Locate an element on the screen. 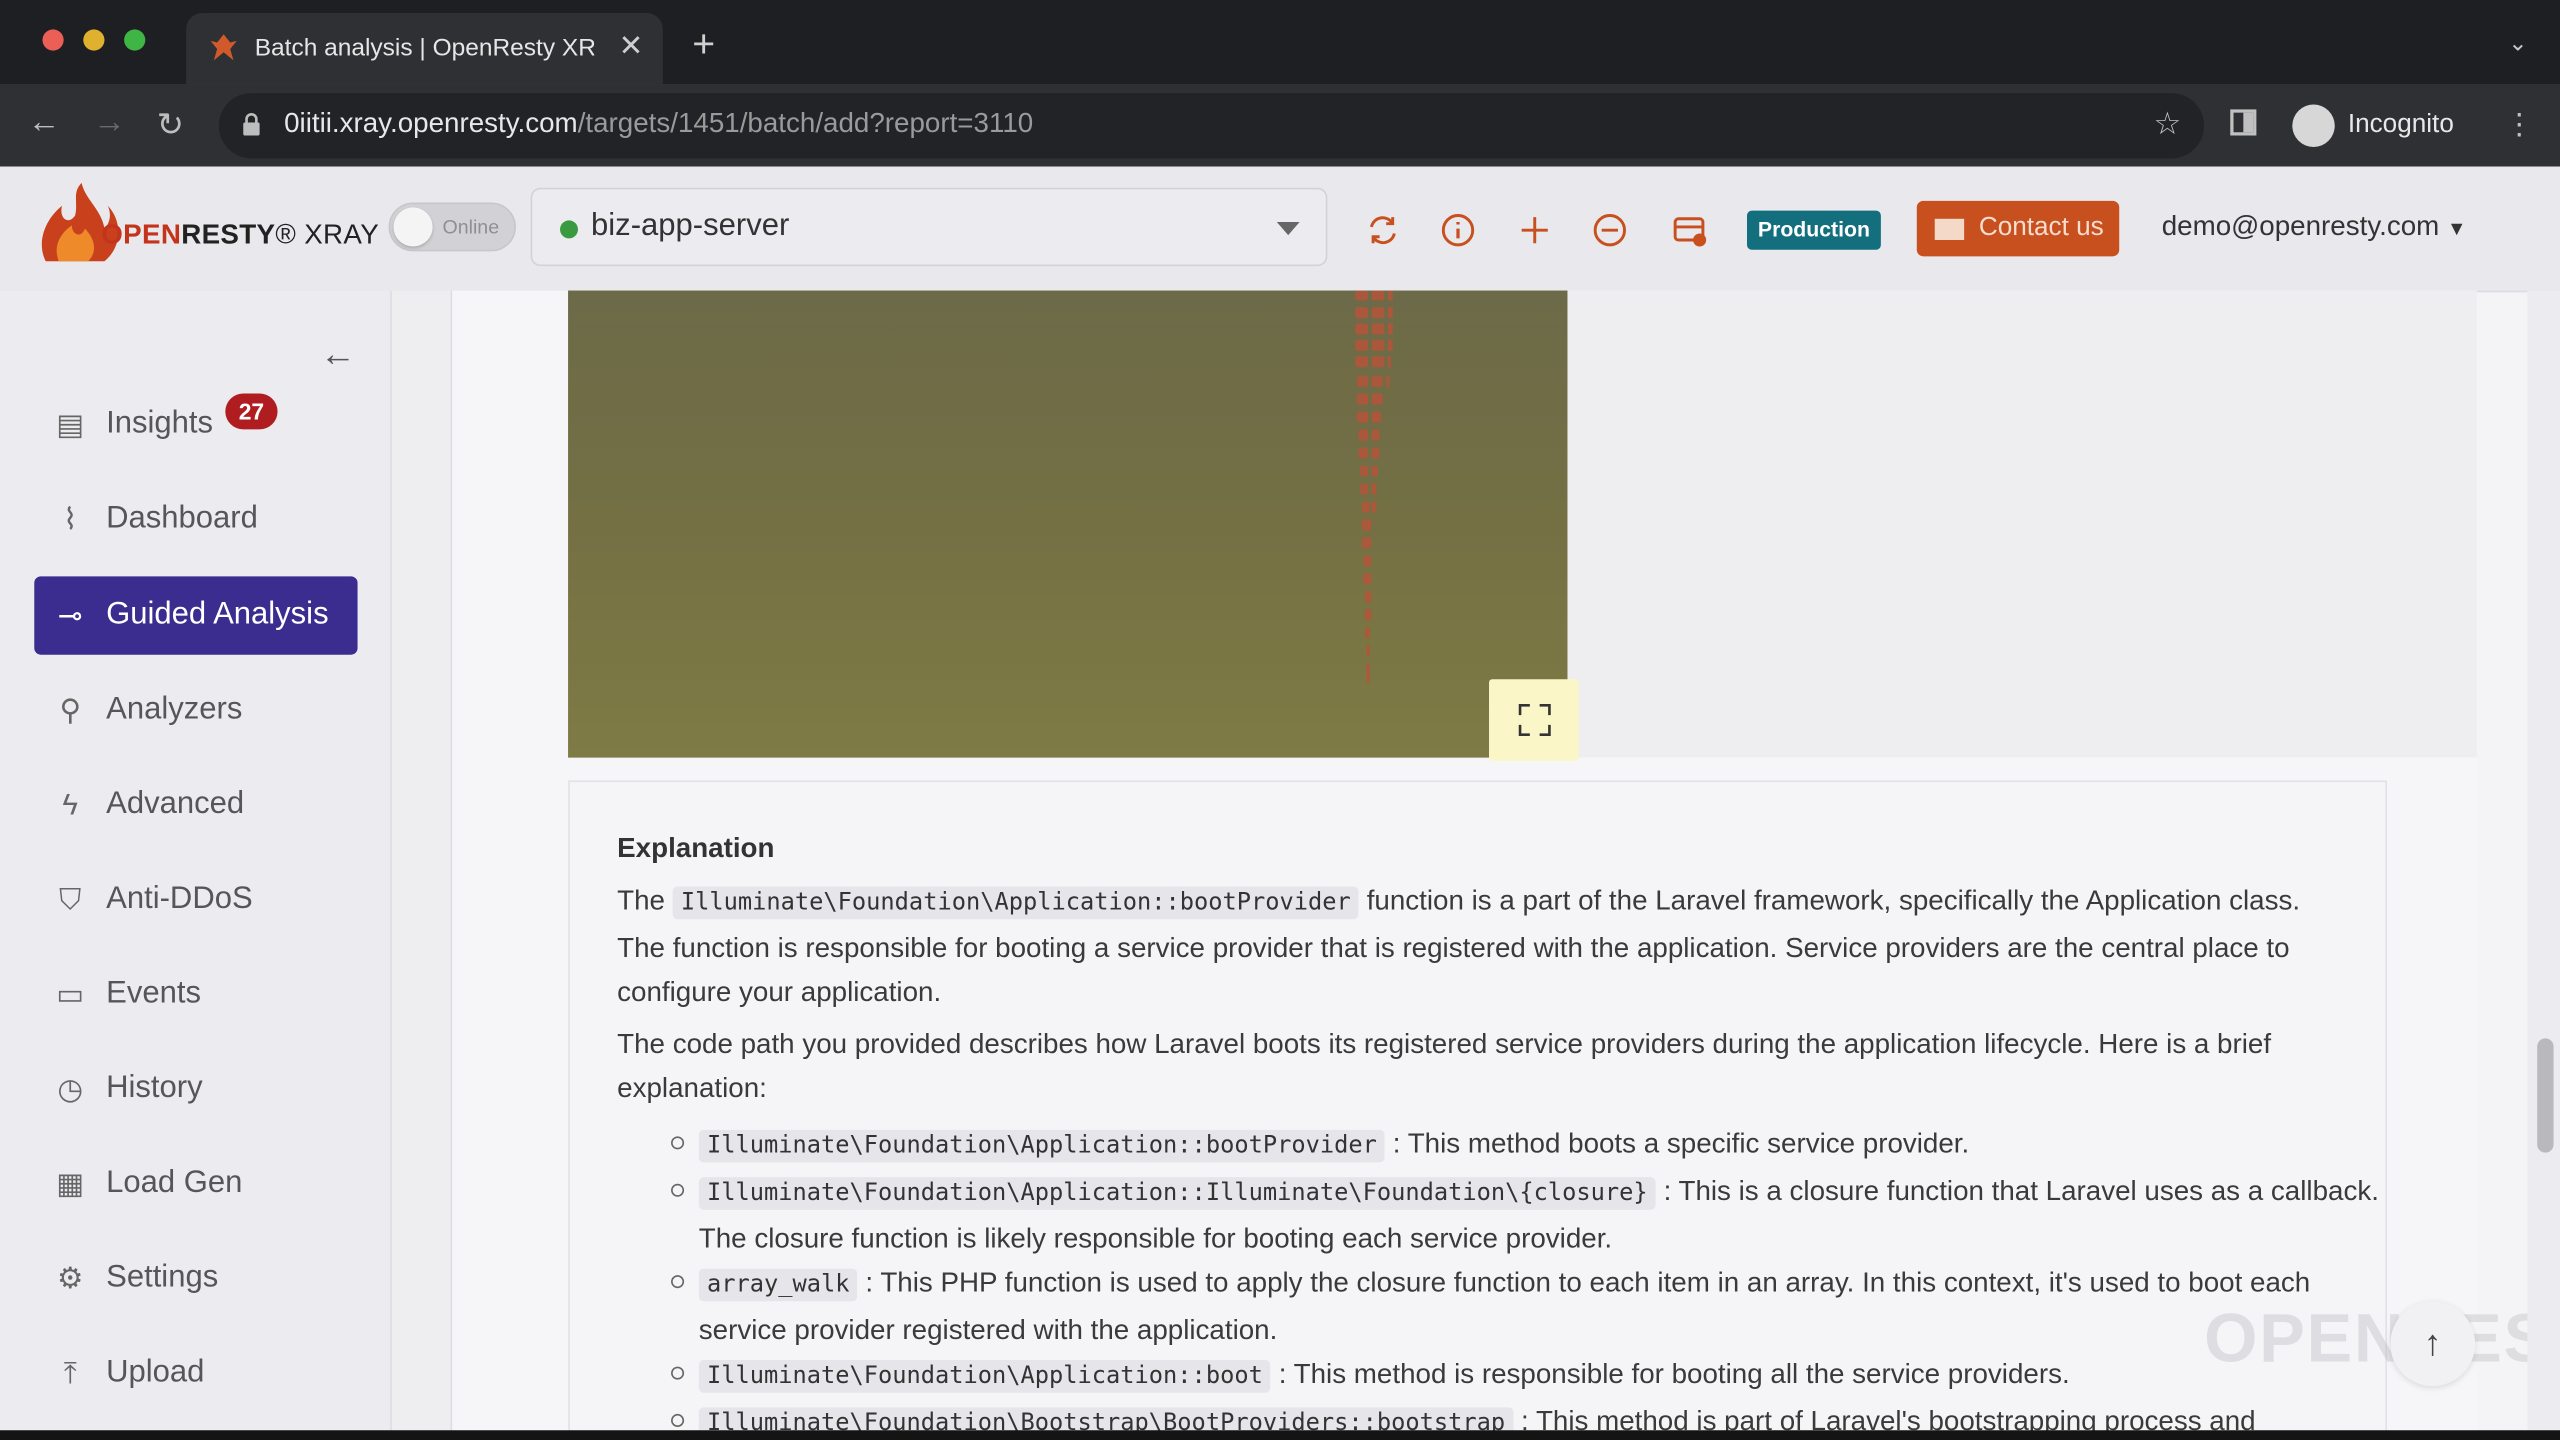 The height and width of the screenshot is (1440, 2560). scrollbar-thumb is located at coordinates (2545, 1095).